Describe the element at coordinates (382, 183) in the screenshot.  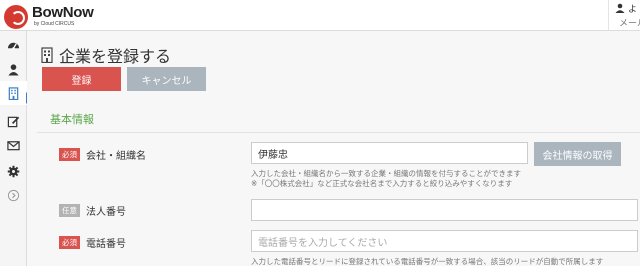
I see `company-help-text-2: ※「〇〇株式会社」など正式な会社名まで入力すると絞り込みやすくなります` at that location.